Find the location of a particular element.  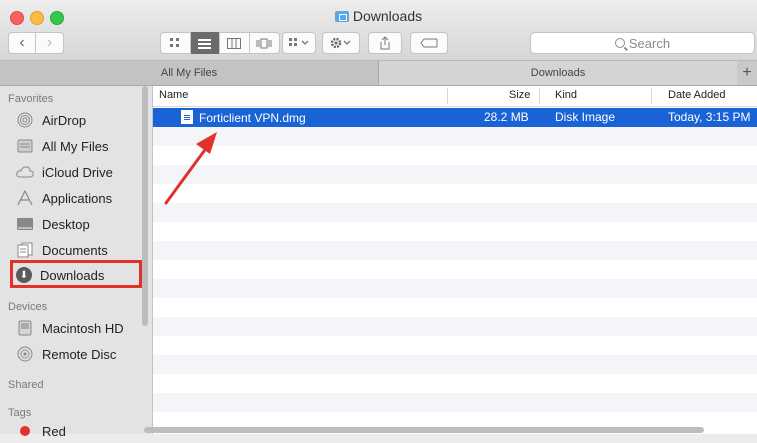

column-header-date-added: Date Added is located at coordinates (697, 95).